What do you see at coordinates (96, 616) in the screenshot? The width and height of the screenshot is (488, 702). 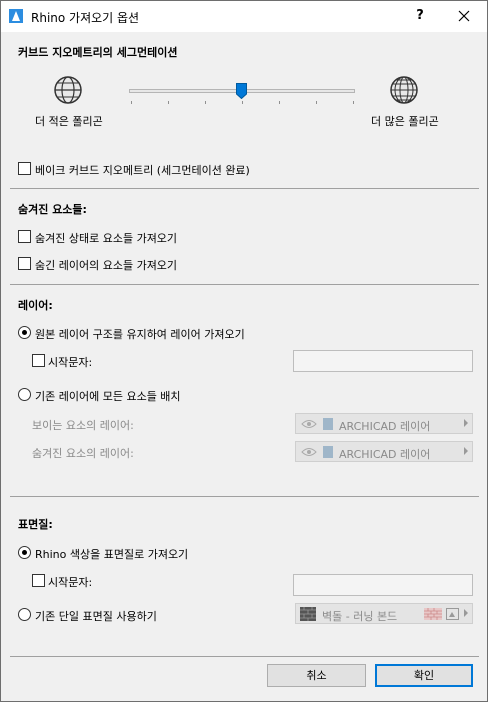 I see `single-surface-label: 기존 단일 표면질 사용하기` at bounding box center [96, 616].